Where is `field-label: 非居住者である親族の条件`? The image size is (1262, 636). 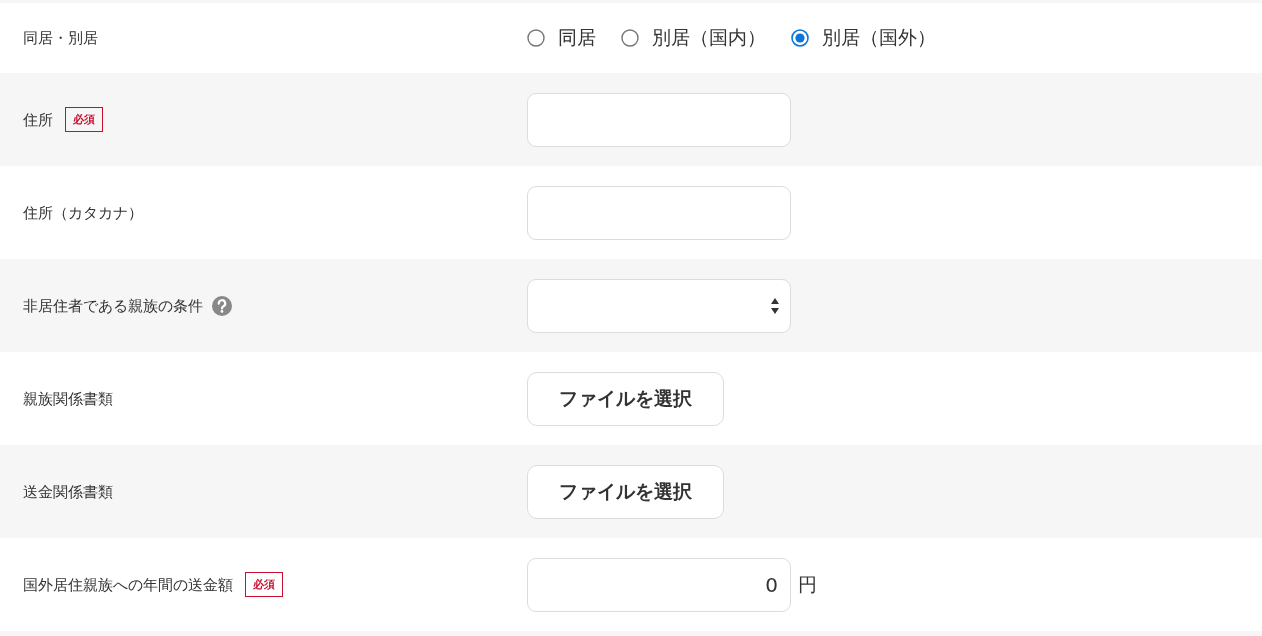
field-label: 非居住者である親族の条件 is located at coordinates (113, 305).